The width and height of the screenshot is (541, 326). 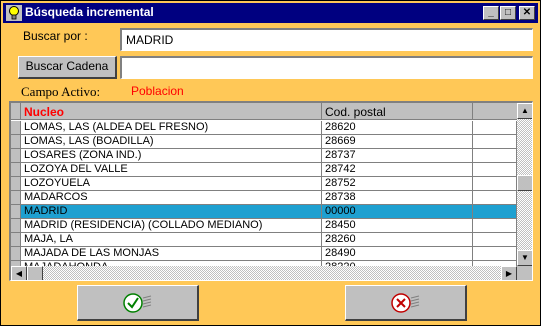 I want to click on cancel-icon, so click(x=404, y=303).